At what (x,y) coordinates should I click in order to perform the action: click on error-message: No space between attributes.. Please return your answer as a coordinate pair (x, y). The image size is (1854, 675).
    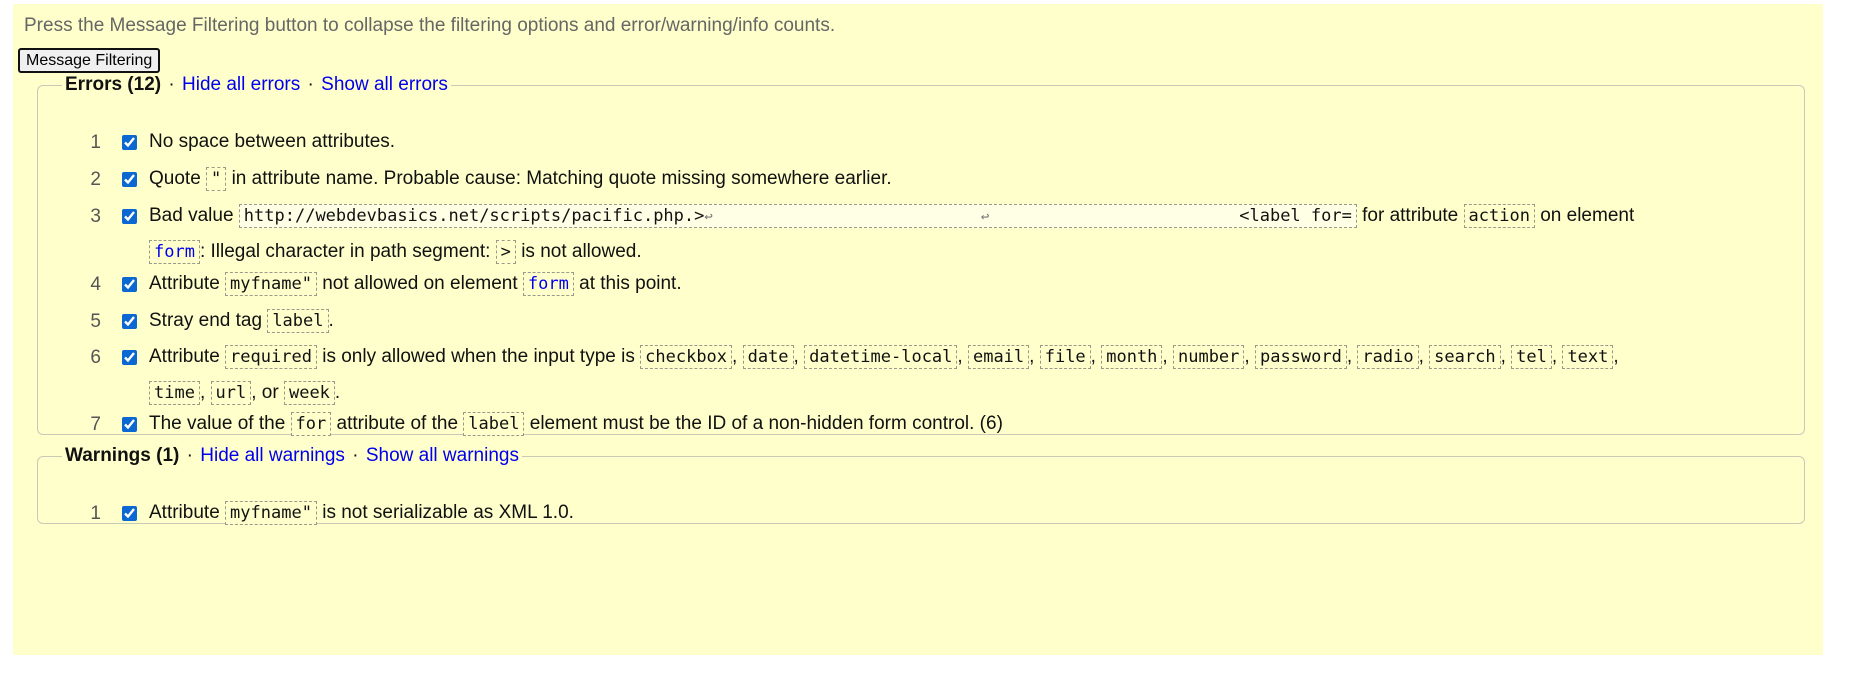
    Looking at the image, I should click on (272, 142).